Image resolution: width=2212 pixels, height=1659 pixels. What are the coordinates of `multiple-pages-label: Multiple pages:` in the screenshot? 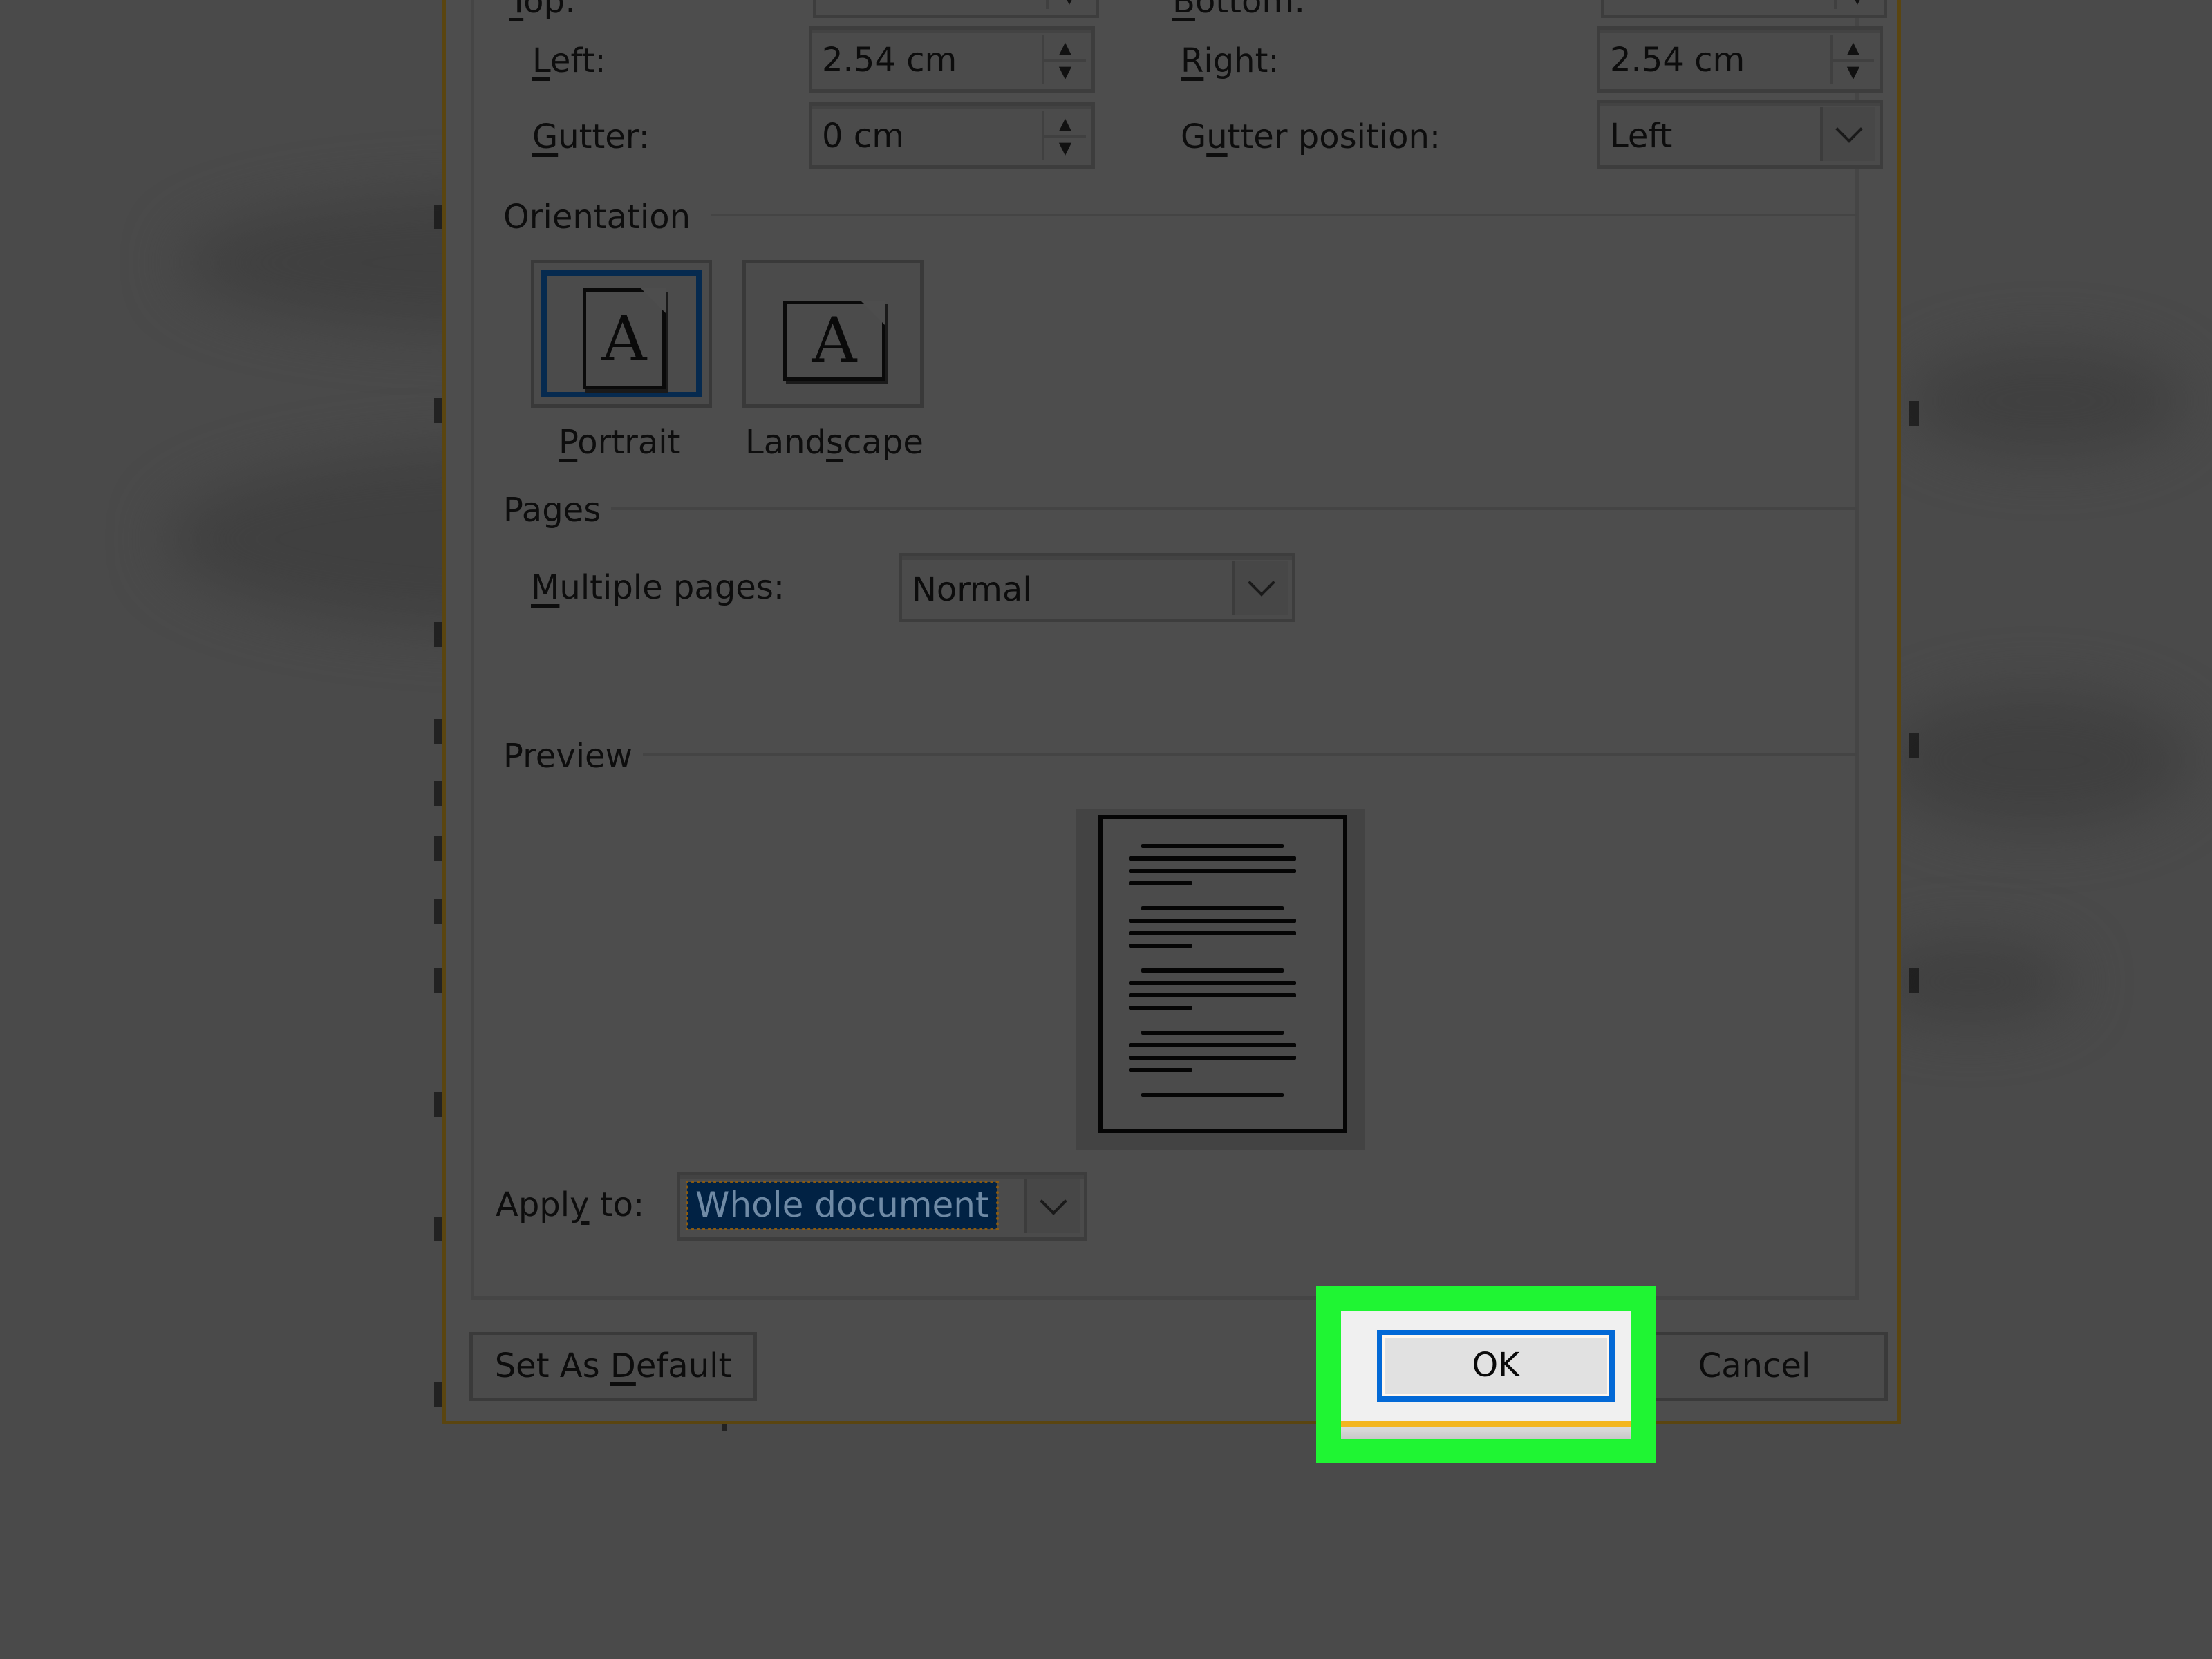 It's located at (658, 588).